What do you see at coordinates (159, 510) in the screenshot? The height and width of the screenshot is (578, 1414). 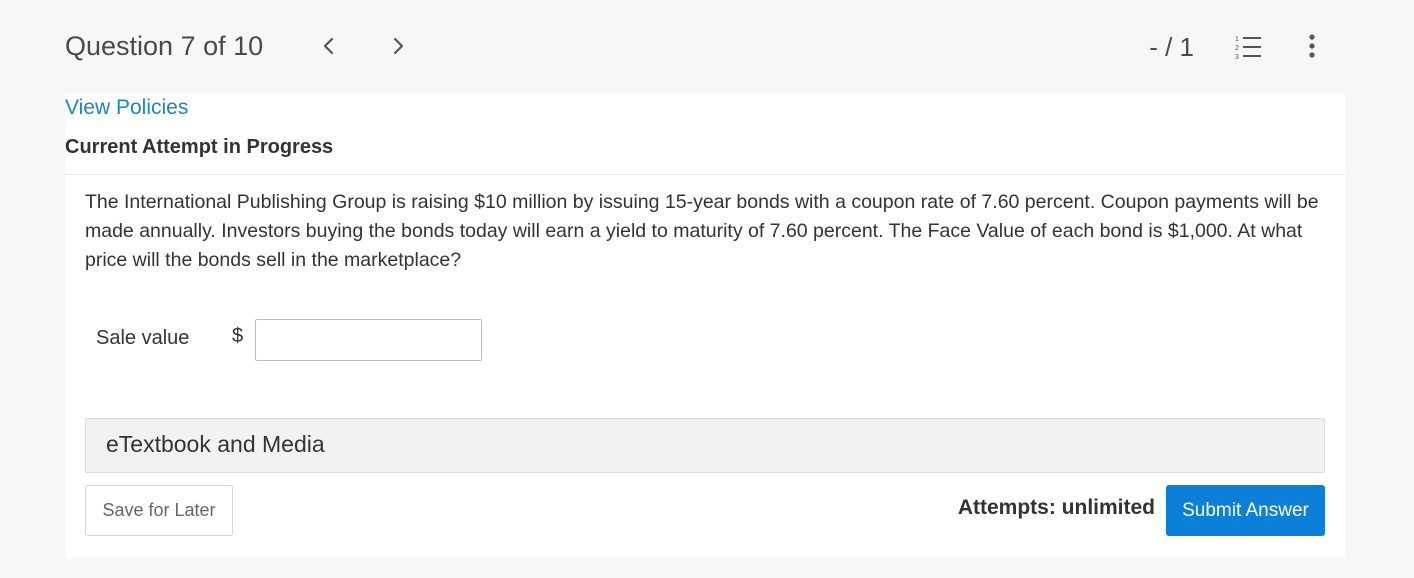 I see `save-for-later-button: Save for Later` at bounding box center [159, 510].